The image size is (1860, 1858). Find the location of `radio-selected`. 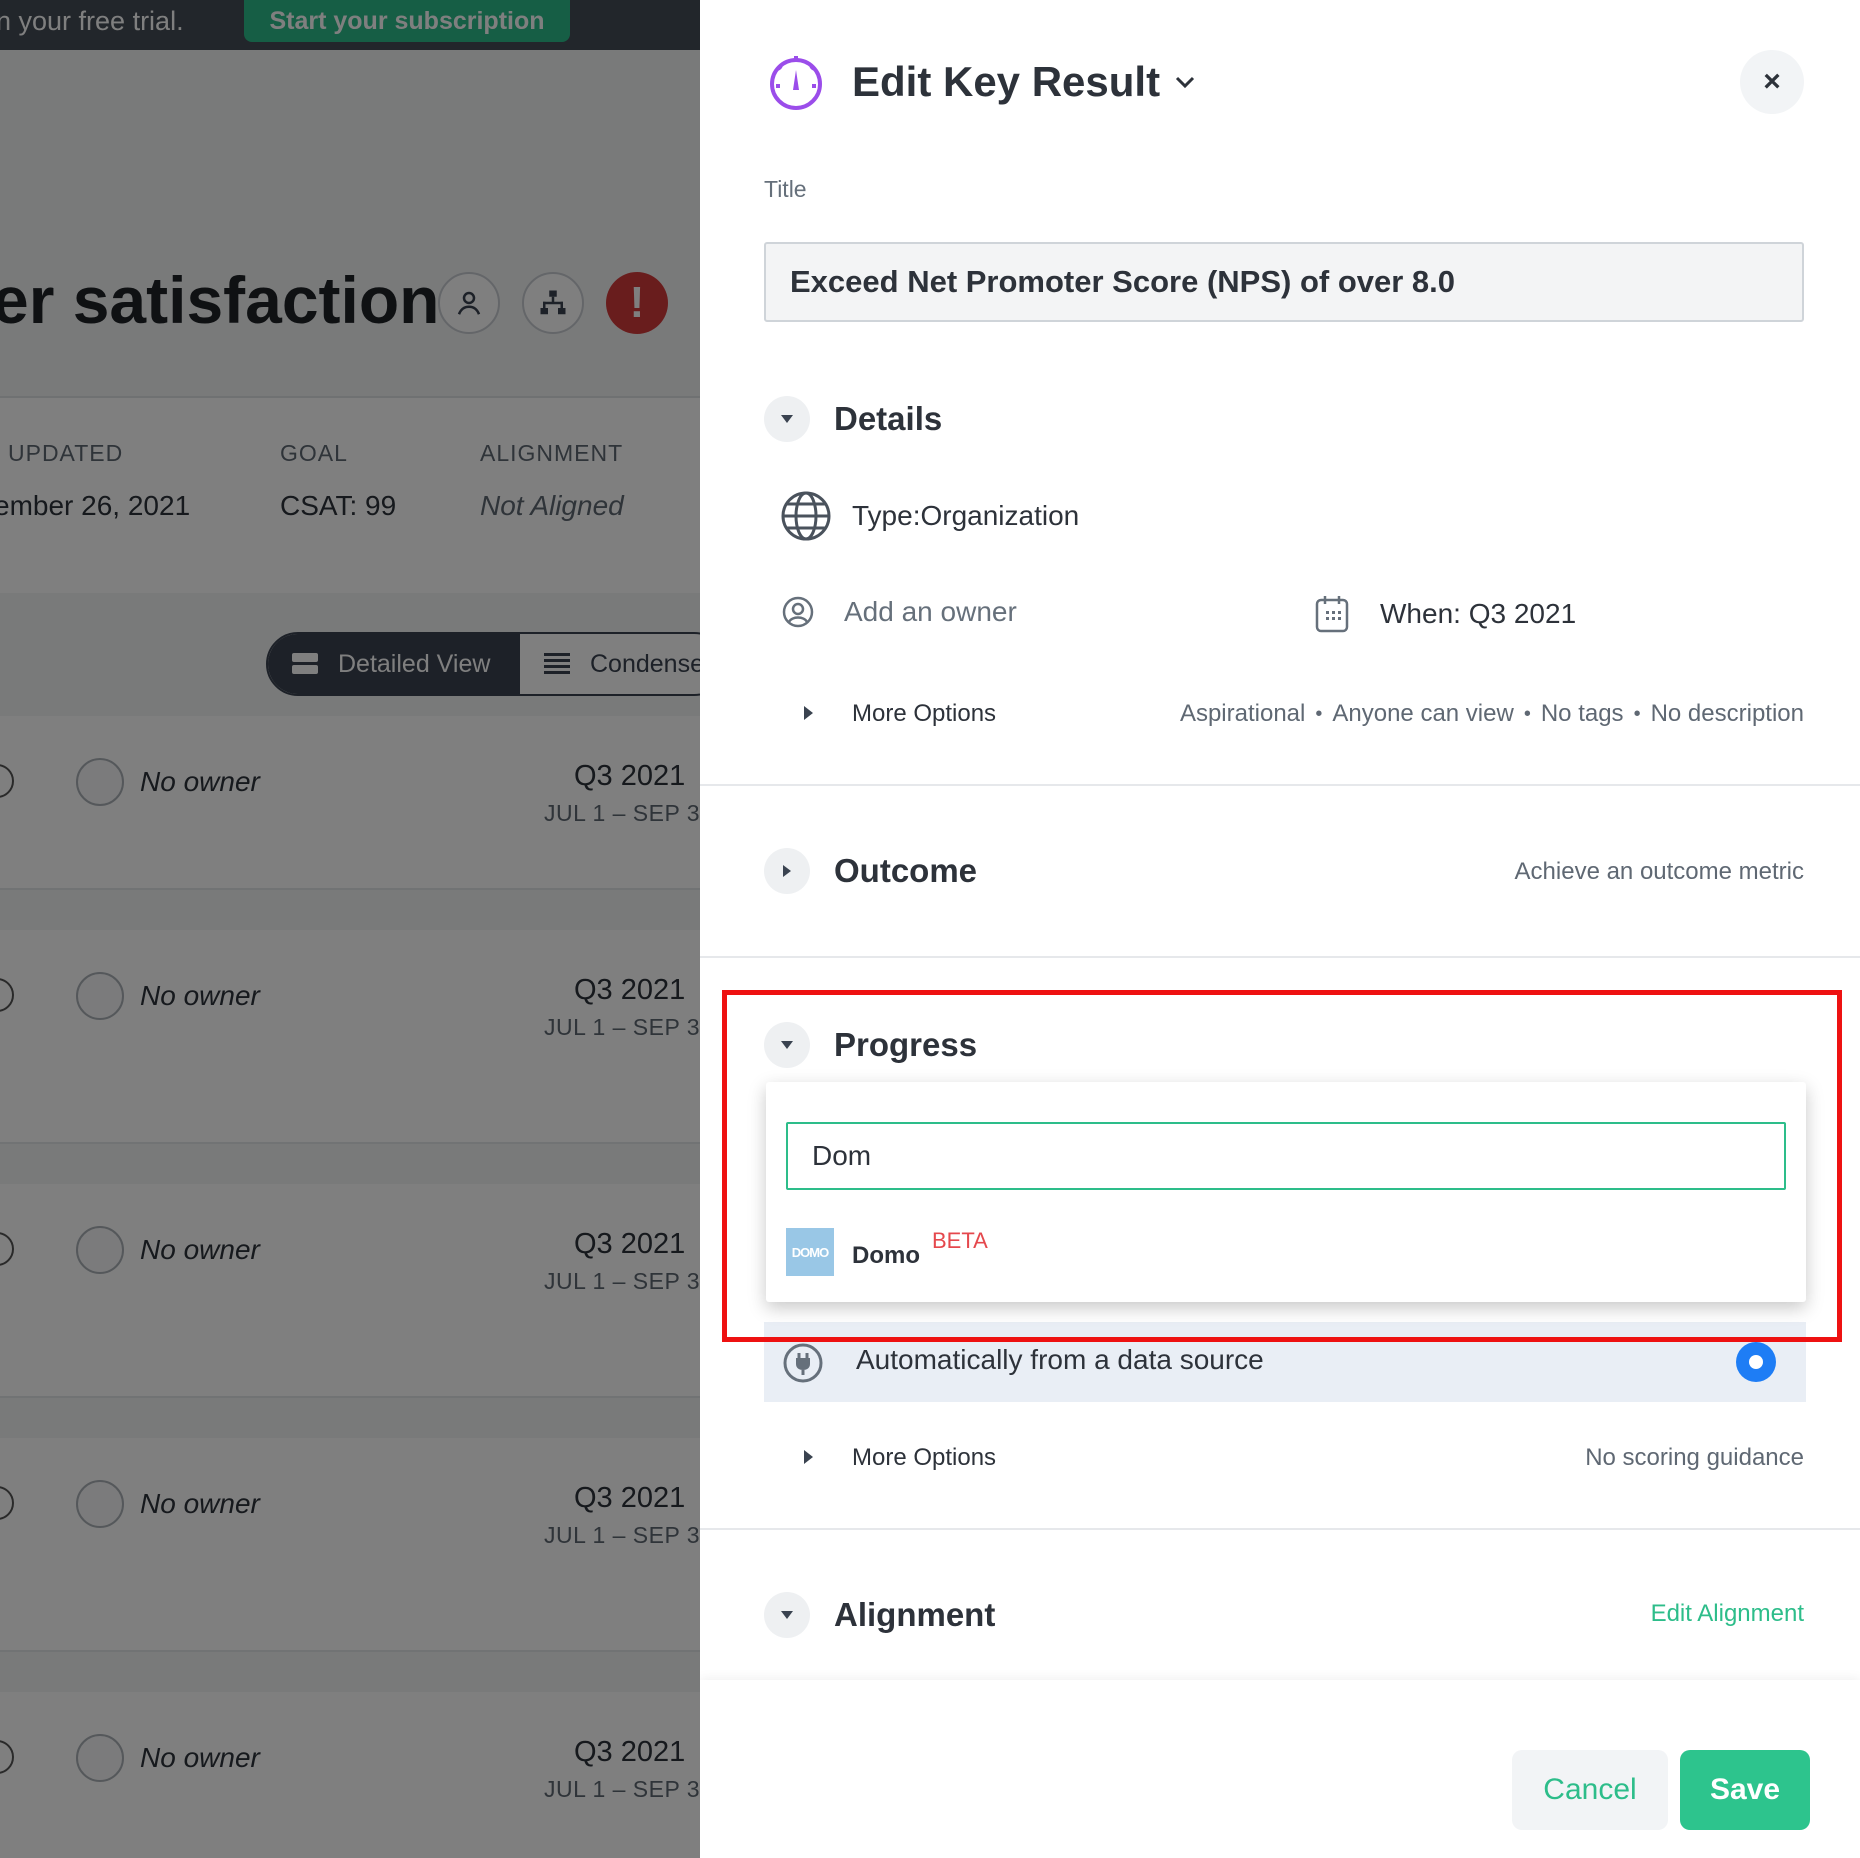

radio-selected is located at coordinates (1756, 1362).